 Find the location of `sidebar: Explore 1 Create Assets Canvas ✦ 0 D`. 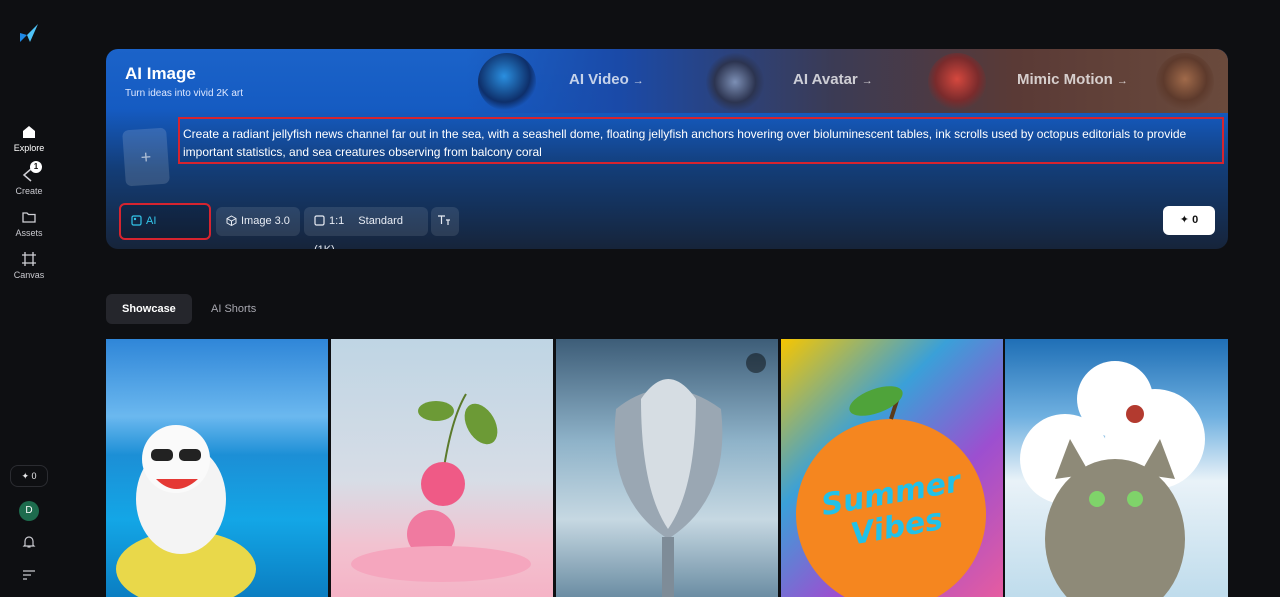

sidebar: Explore 1 Create Assets Canvas ✦ 0 D is located at coordinates (29, 298).